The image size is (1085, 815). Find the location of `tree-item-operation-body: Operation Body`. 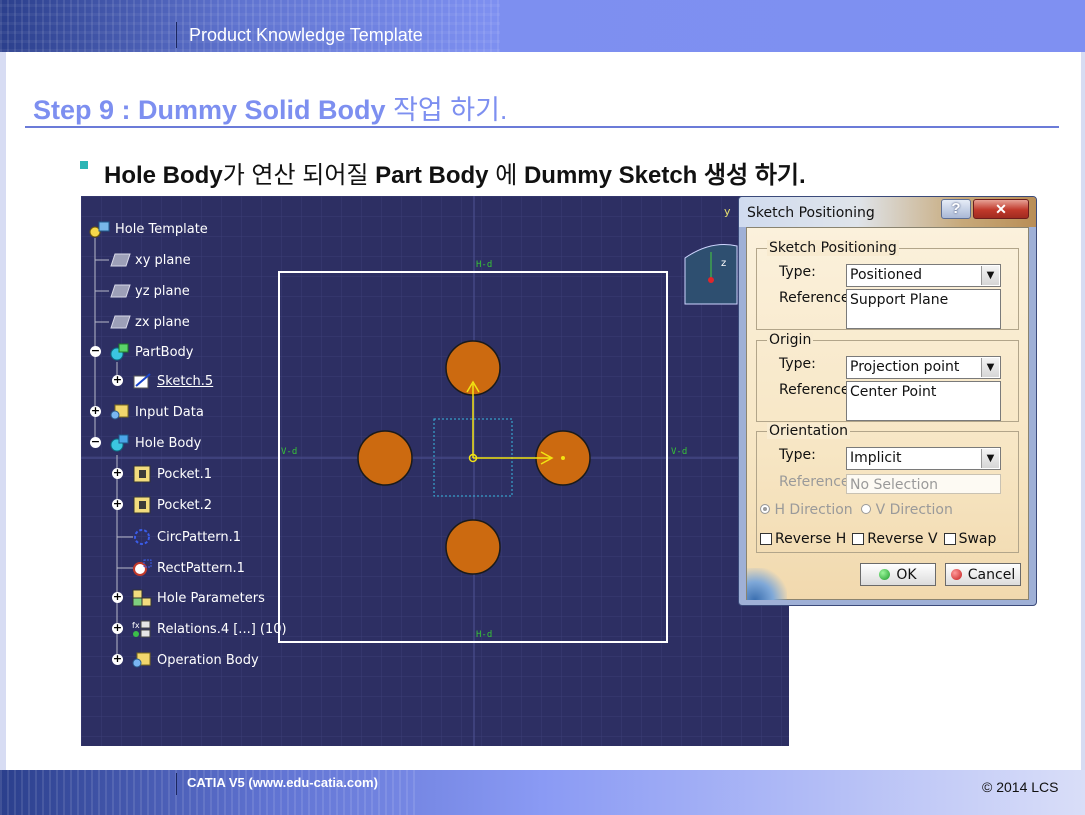

tree-item-operation-body: Operation Body is located at coordinates (195, 660).